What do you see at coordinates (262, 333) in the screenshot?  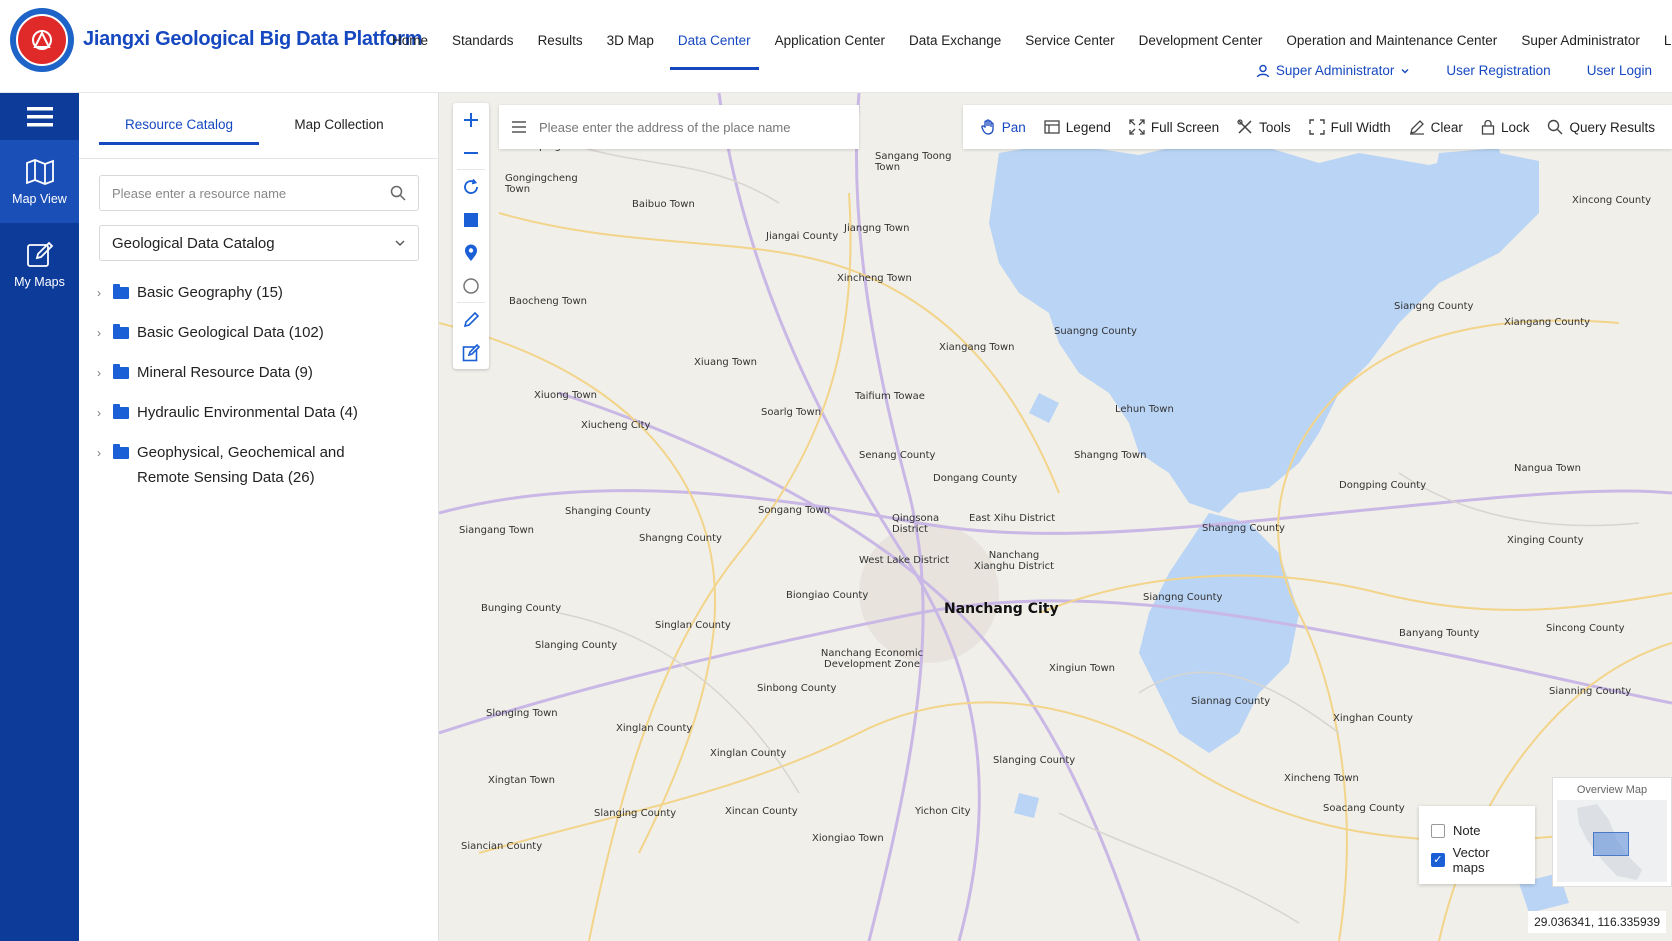 I see `tree-item-basic-geological: › Basic Geological Data (102)` at bounding box center [262, 333].